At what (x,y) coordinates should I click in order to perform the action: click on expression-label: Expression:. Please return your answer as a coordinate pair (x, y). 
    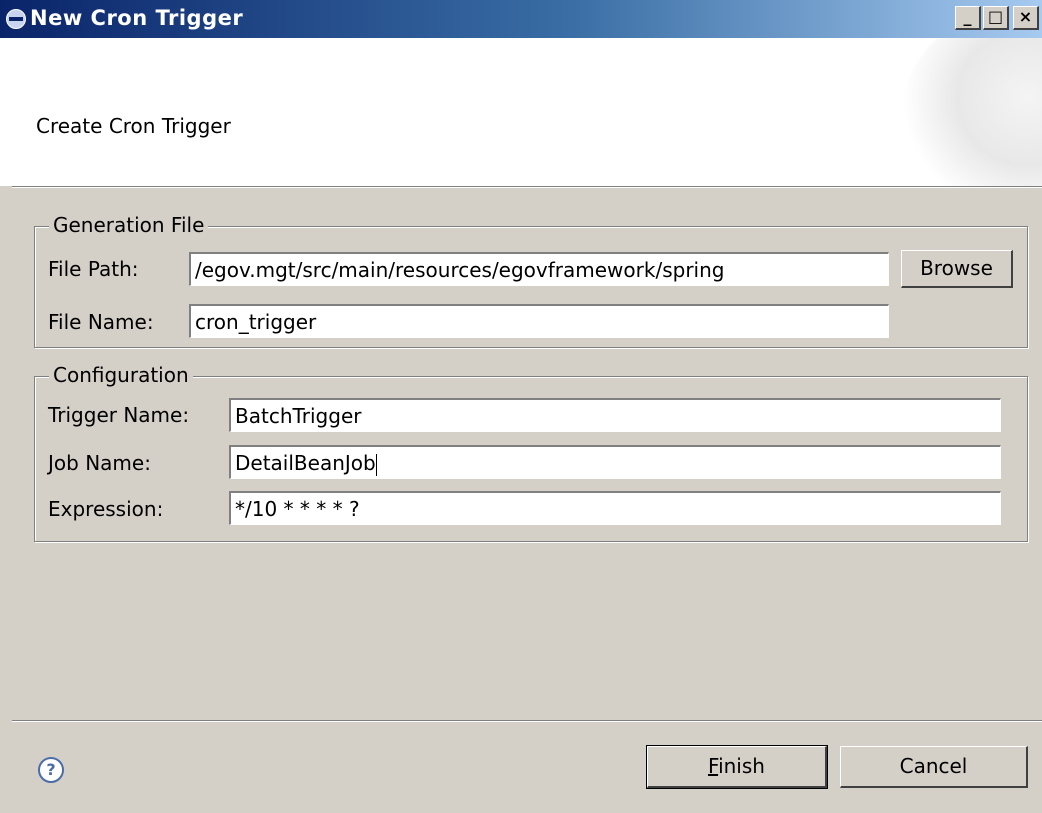
    Looking at the image, I should click on (106, 509).